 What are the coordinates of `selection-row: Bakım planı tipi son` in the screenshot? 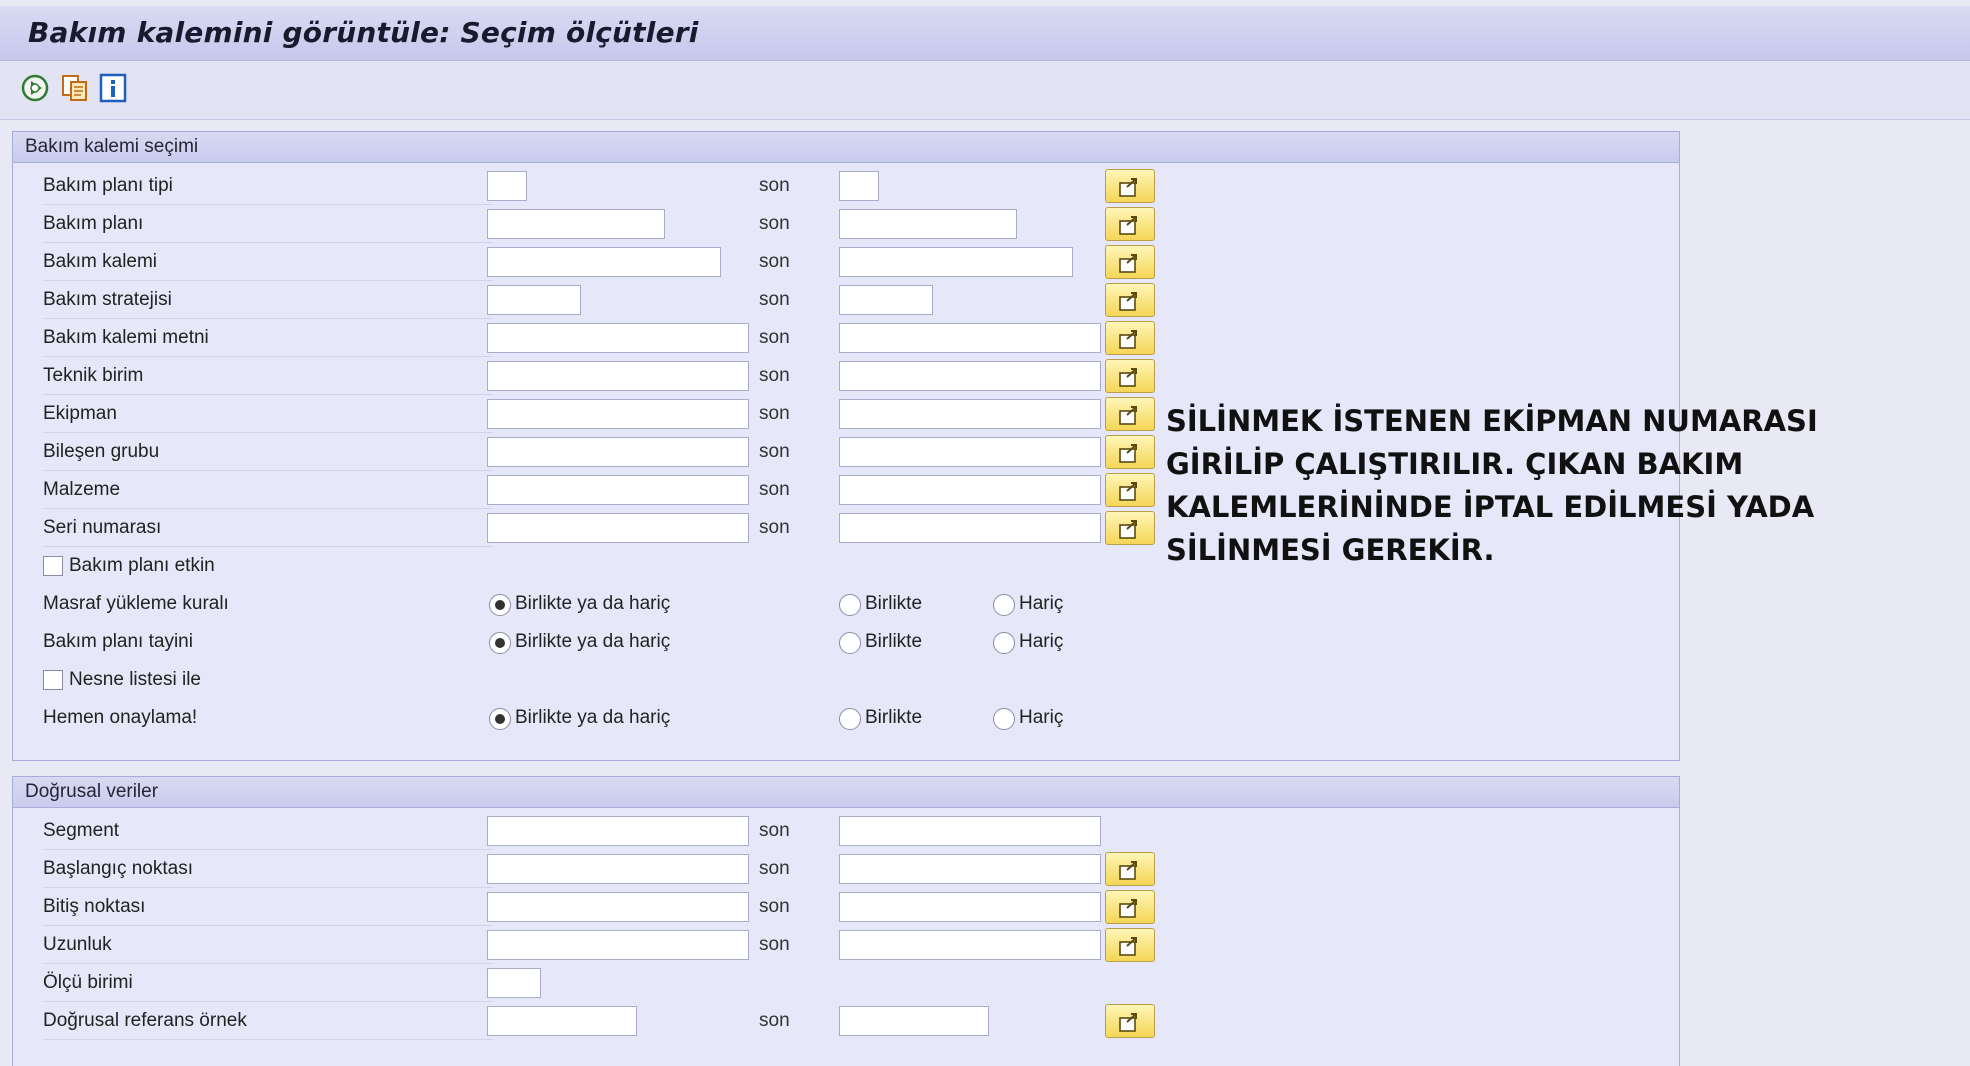 It's located at (846, 187).